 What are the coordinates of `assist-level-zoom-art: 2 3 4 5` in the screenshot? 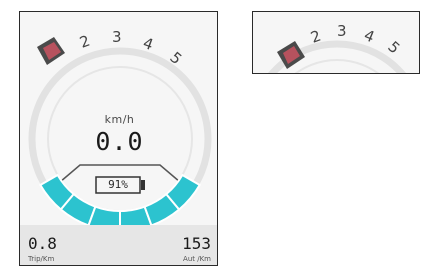 It's located at (337, 47).